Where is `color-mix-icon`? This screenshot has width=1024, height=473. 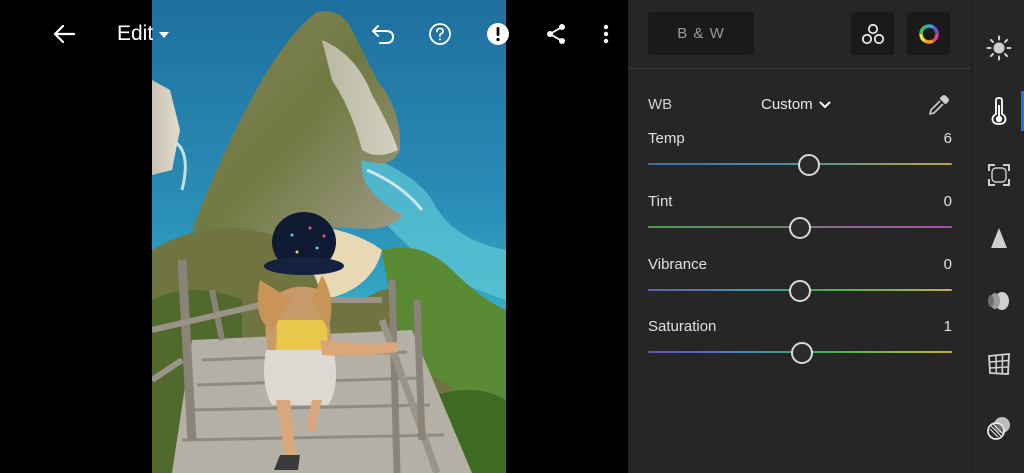 color-mix-icon is located at coordinates (872, 33).